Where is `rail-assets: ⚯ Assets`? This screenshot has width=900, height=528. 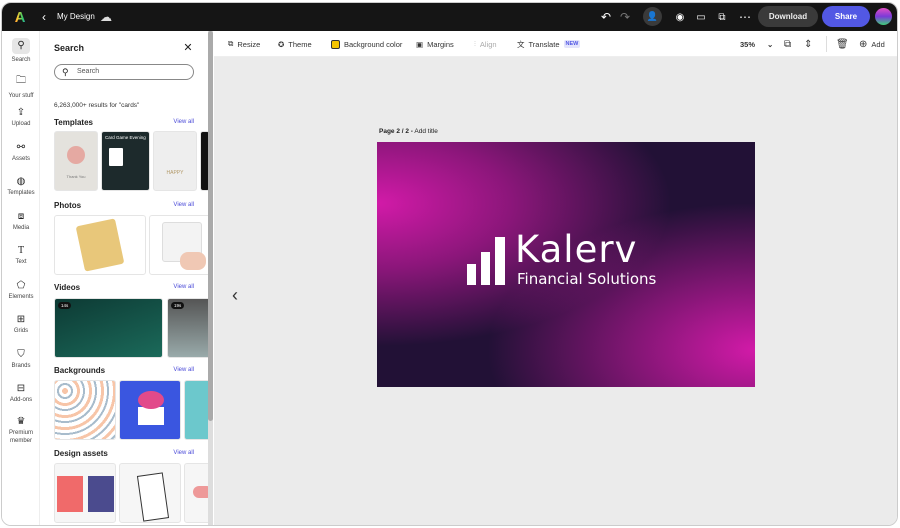 rail-assets: ⚯ Assets is located at coordinates (21, 152).